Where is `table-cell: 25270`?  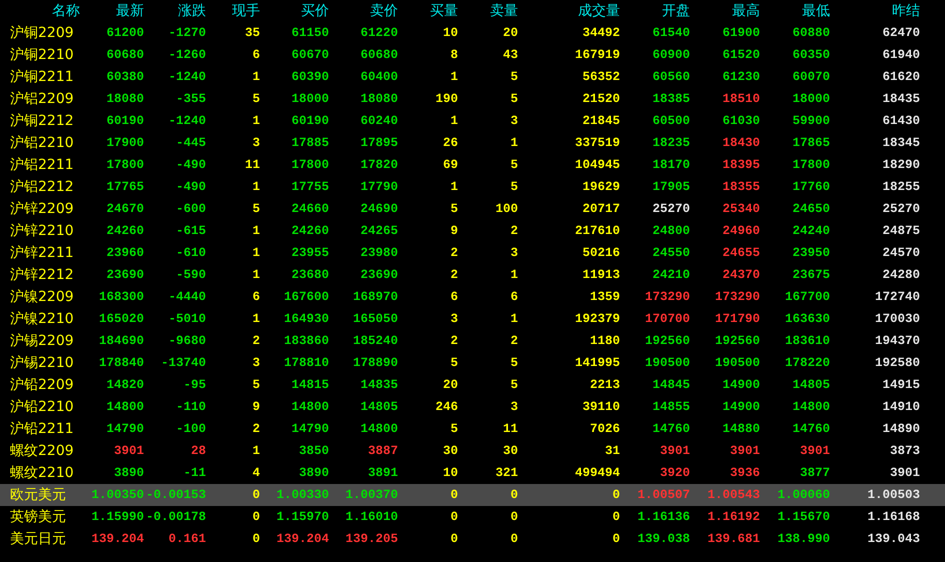
table-cell: 25270 is located at coordinates (901, 209).